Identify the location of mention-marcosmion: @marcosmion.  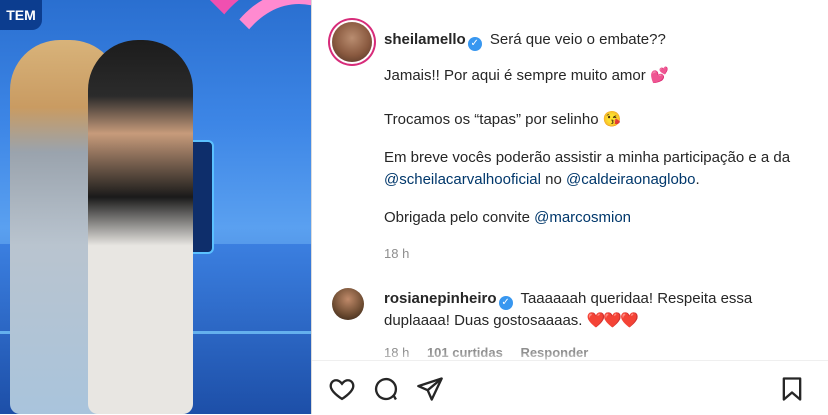
(582, 217).